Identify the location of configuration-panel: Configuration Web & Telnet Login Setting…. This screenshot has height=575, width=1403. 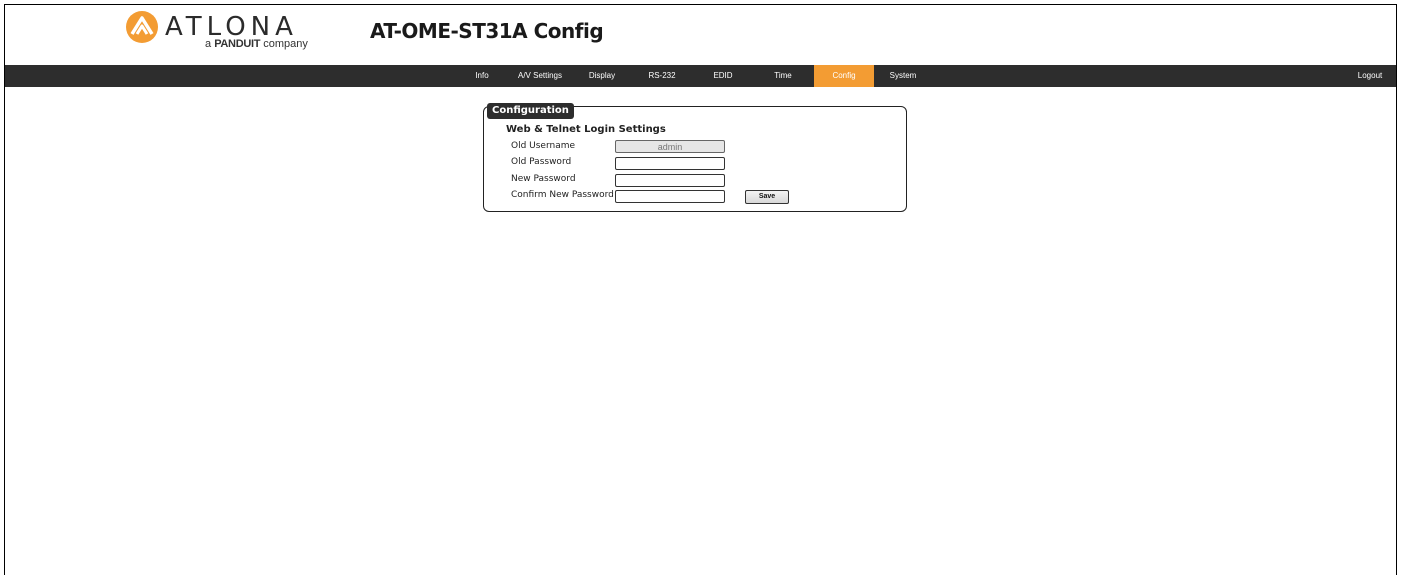
(695, 157).